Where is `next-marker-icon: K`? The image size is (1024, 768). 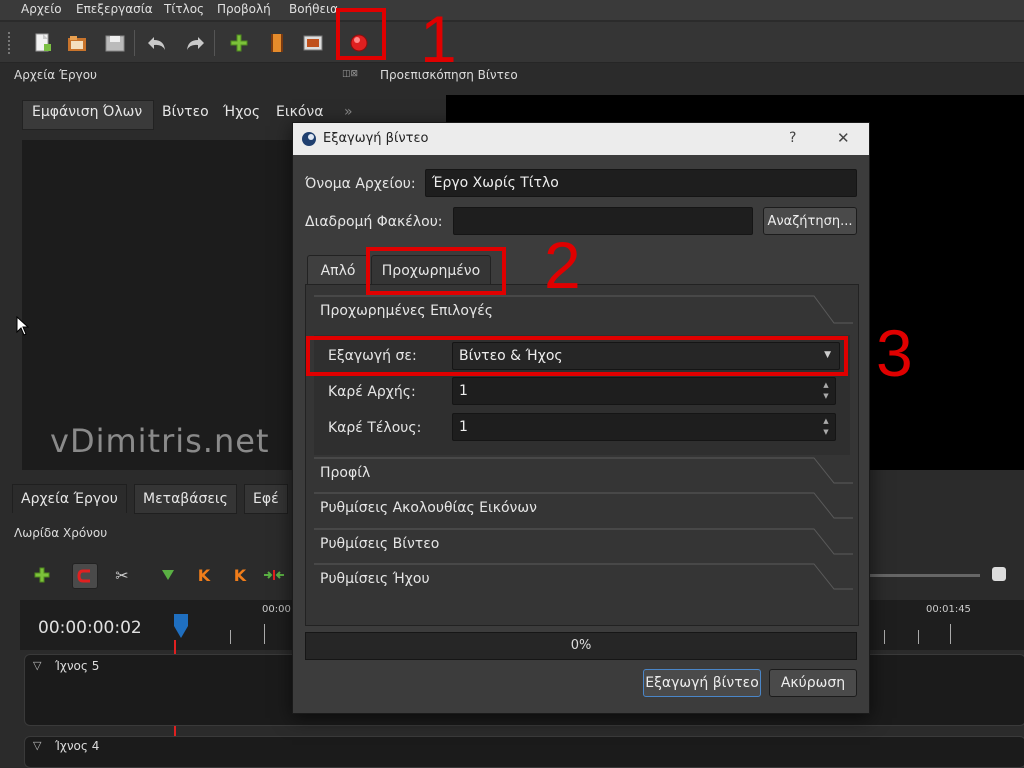
next-marker-icon: K is located at coordinates (240, 575).